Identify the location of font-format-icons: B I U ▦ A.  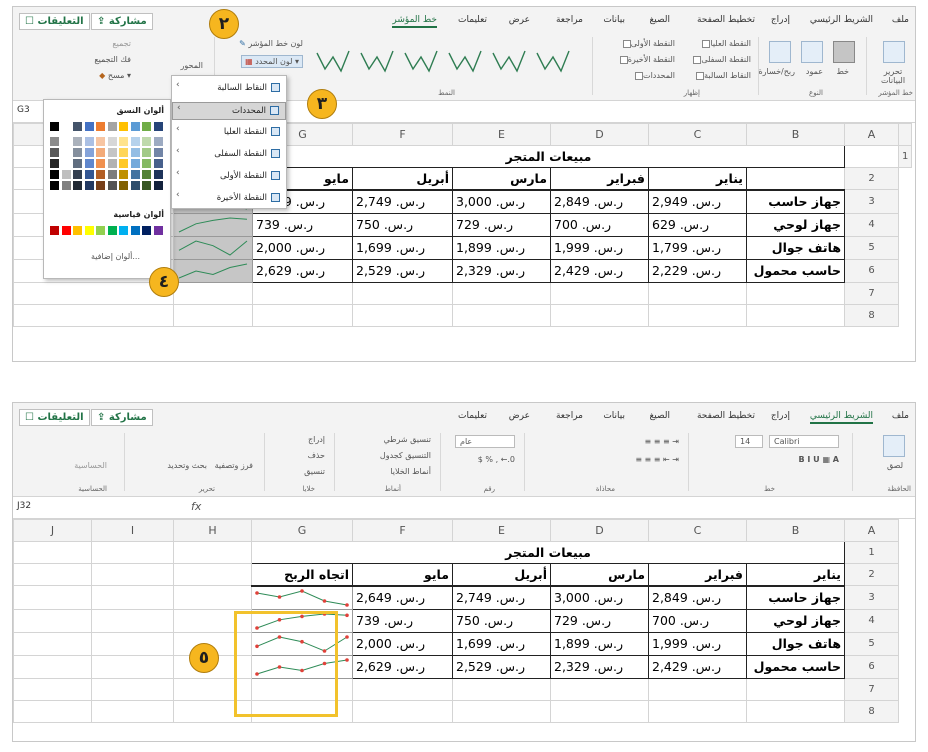
(819, 459).